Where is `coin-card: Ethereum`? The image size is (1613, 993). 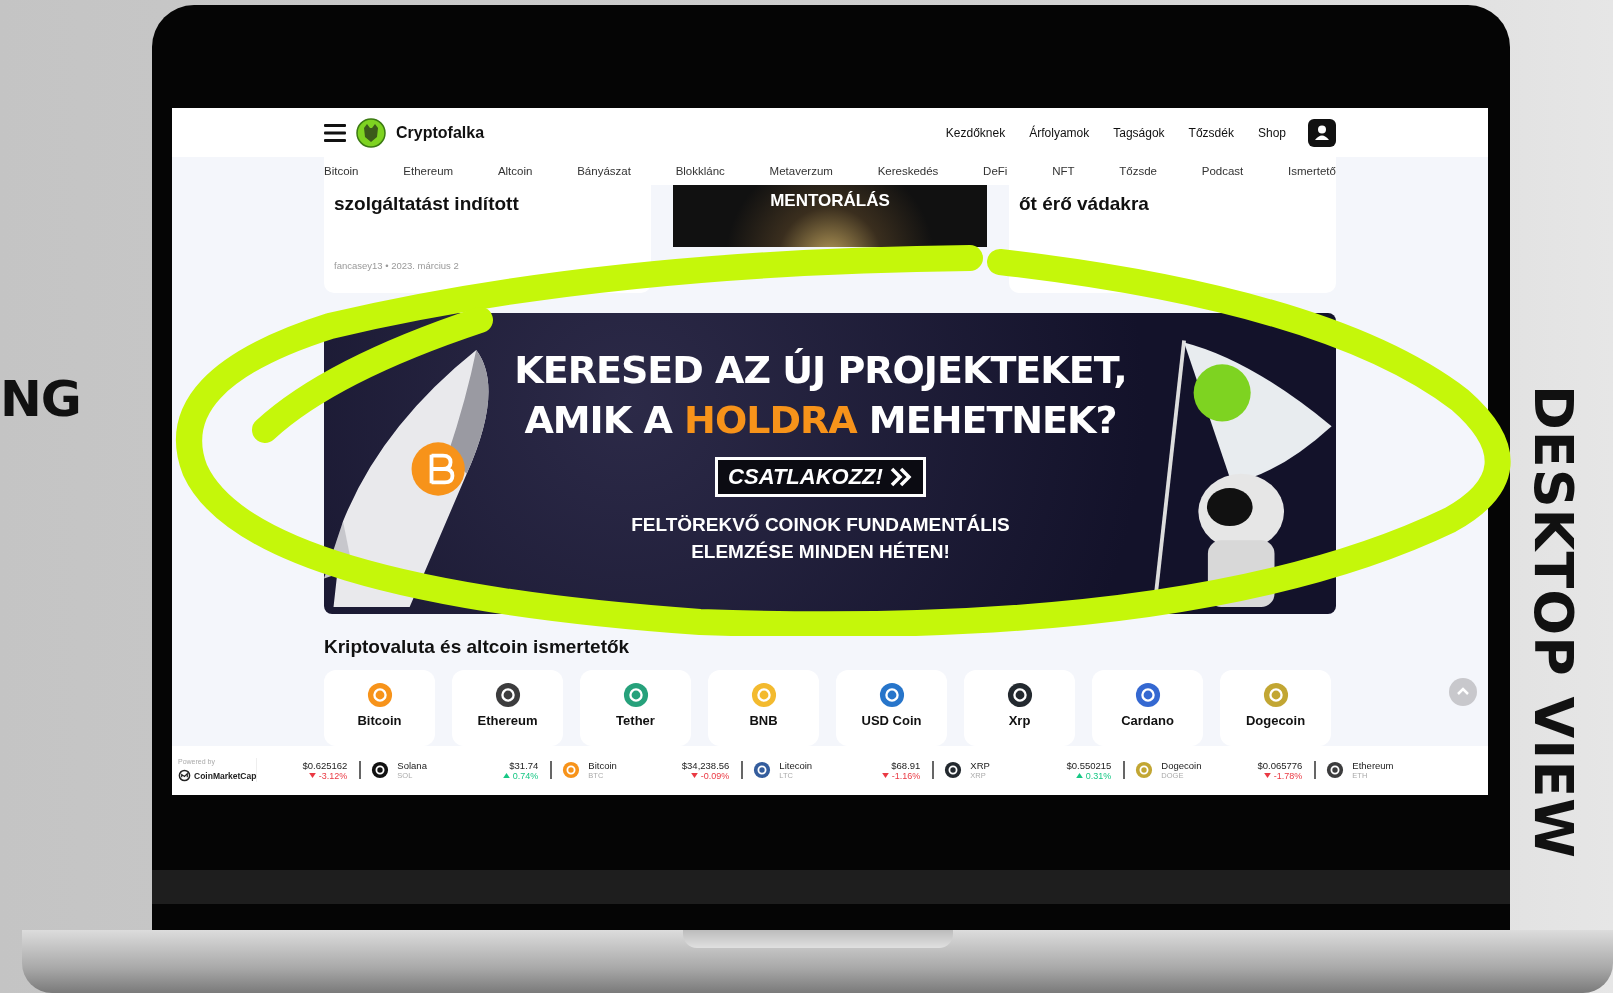 coin-card: Ethereum is located at coordinates (507, 707).